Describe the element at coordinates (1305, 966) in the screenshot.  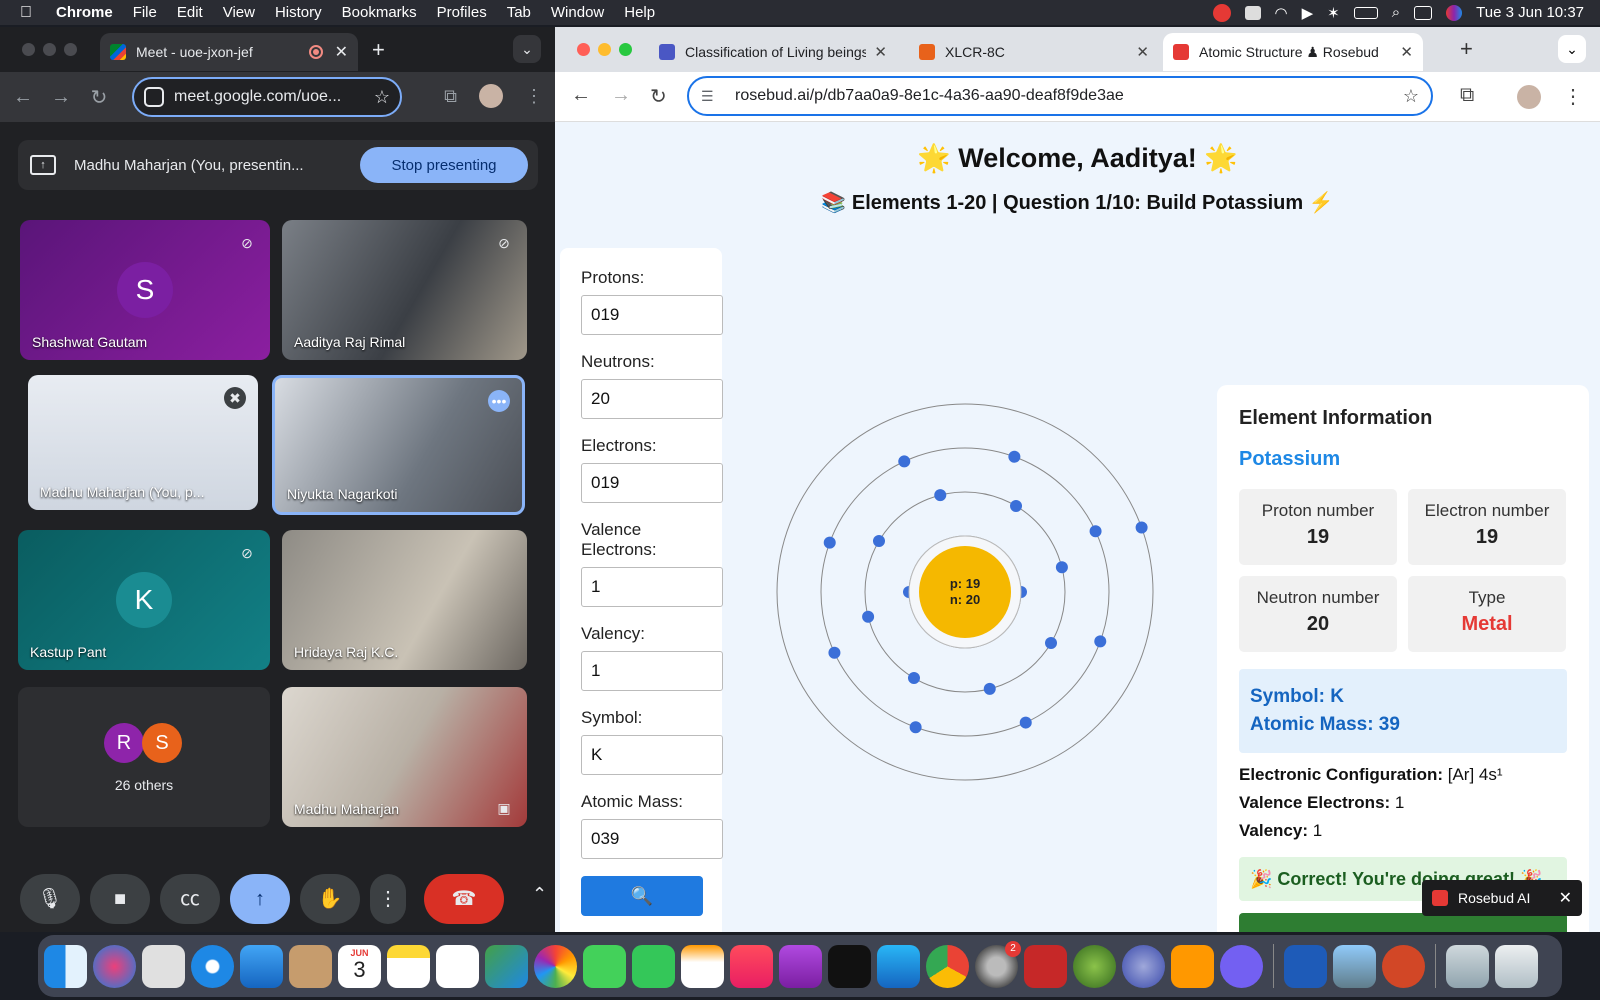
I see `word-icon` at that location.